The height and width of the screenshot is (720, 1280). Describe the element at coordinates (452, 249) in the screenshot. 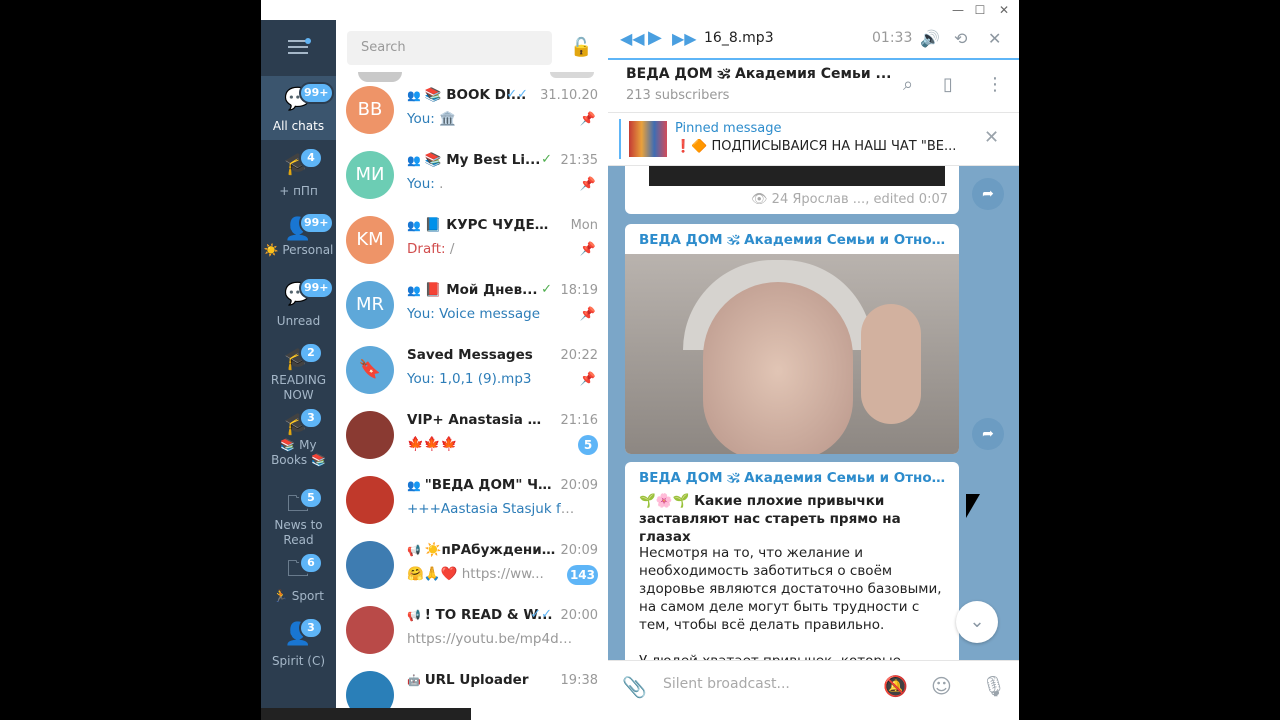

I see `preview-text: /` at that location.